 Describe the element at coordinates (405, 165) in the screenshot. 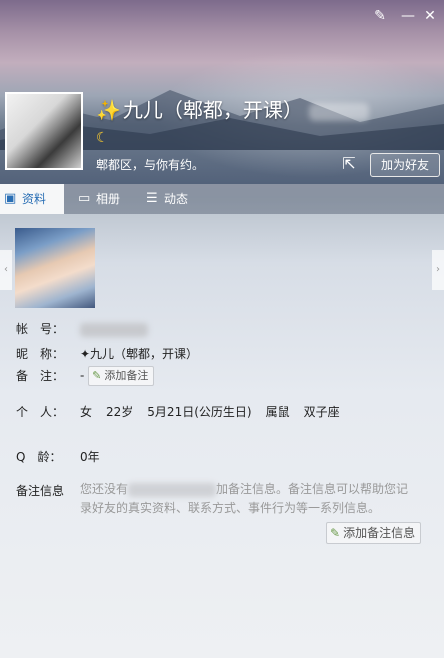

I see `add-friend-button: 加为好友` at that location.